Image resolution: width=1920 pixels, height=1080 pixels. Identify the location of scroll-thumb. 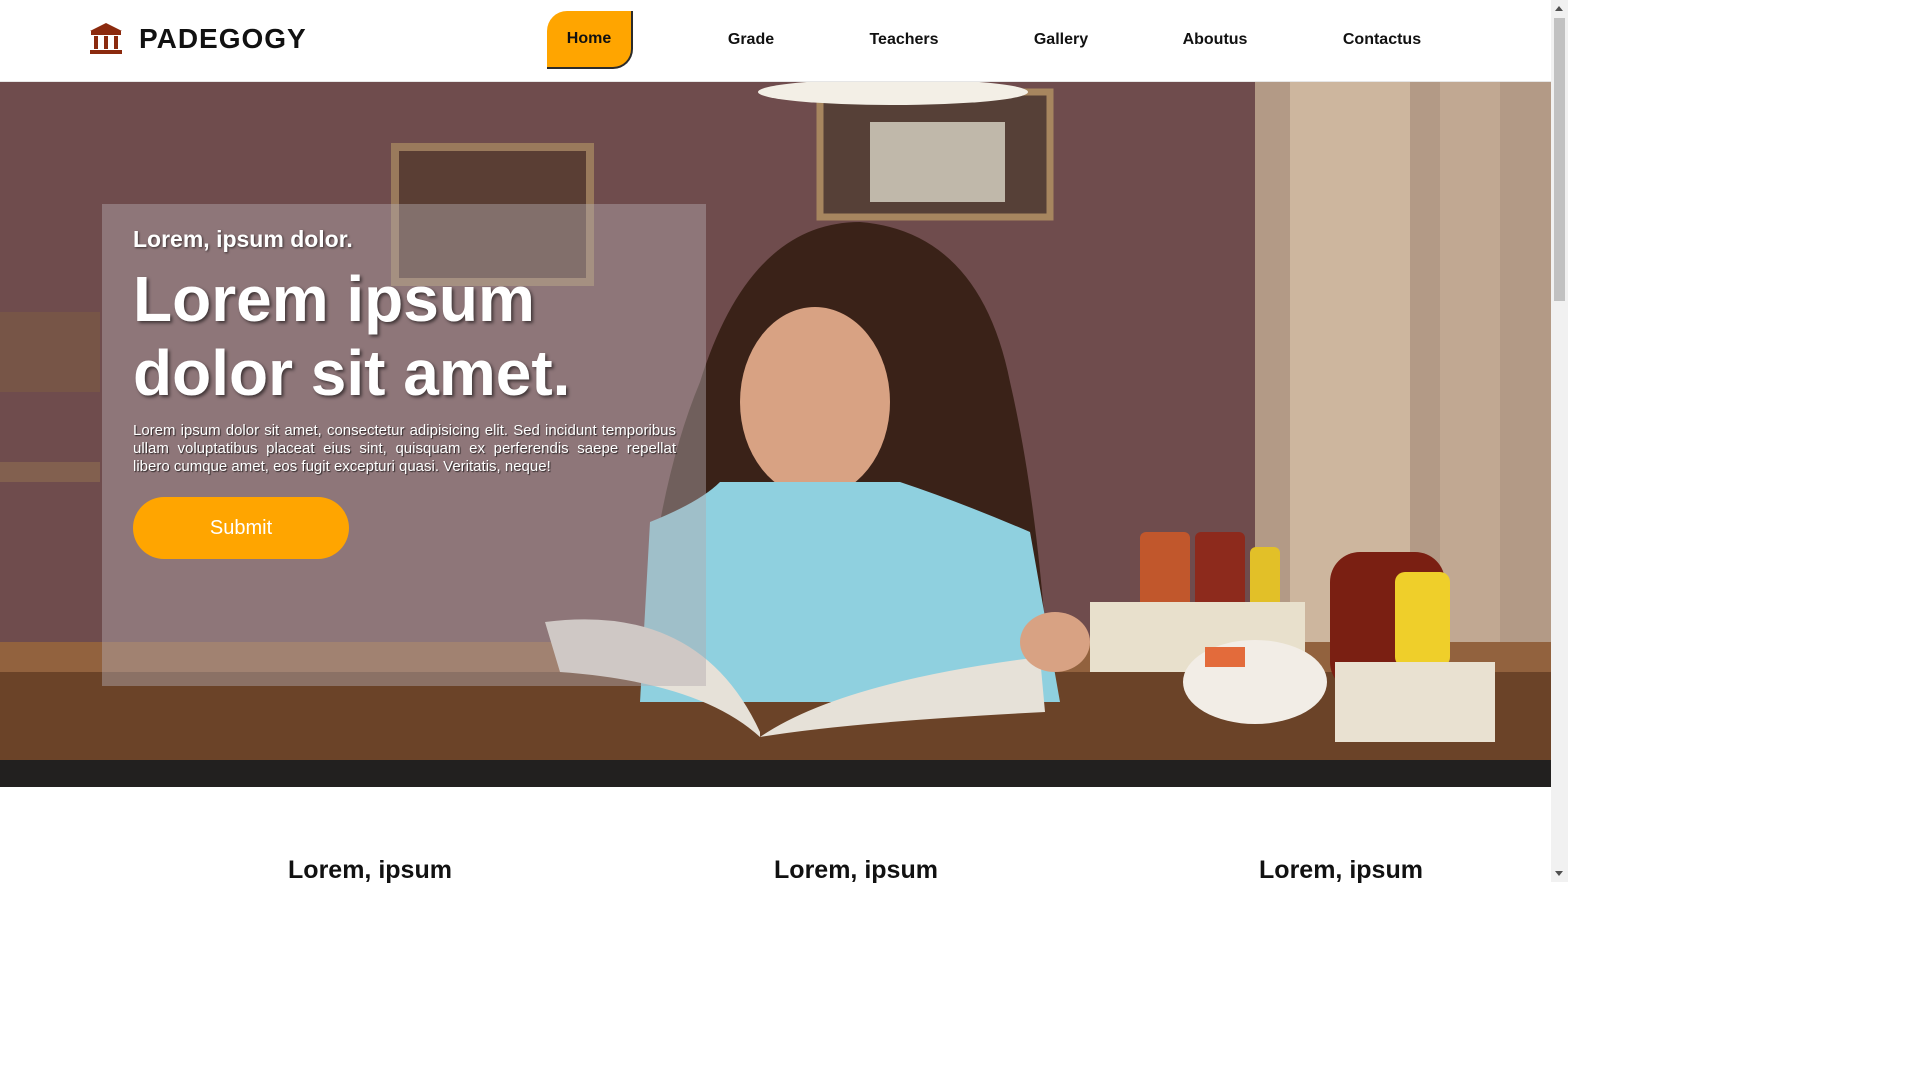
(1559, 159).